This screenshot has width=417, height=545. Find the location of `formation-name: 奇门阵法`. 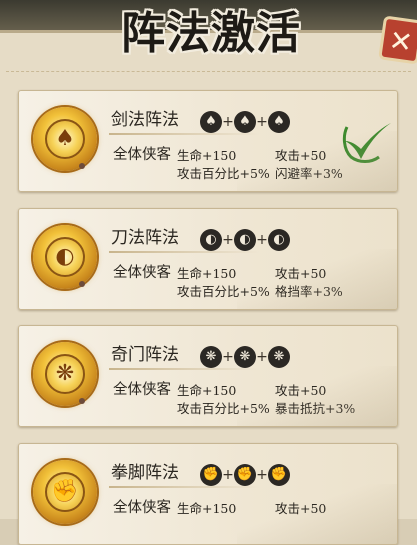

formation-name: 奇门阵法 is located at coordinates (145, 355).